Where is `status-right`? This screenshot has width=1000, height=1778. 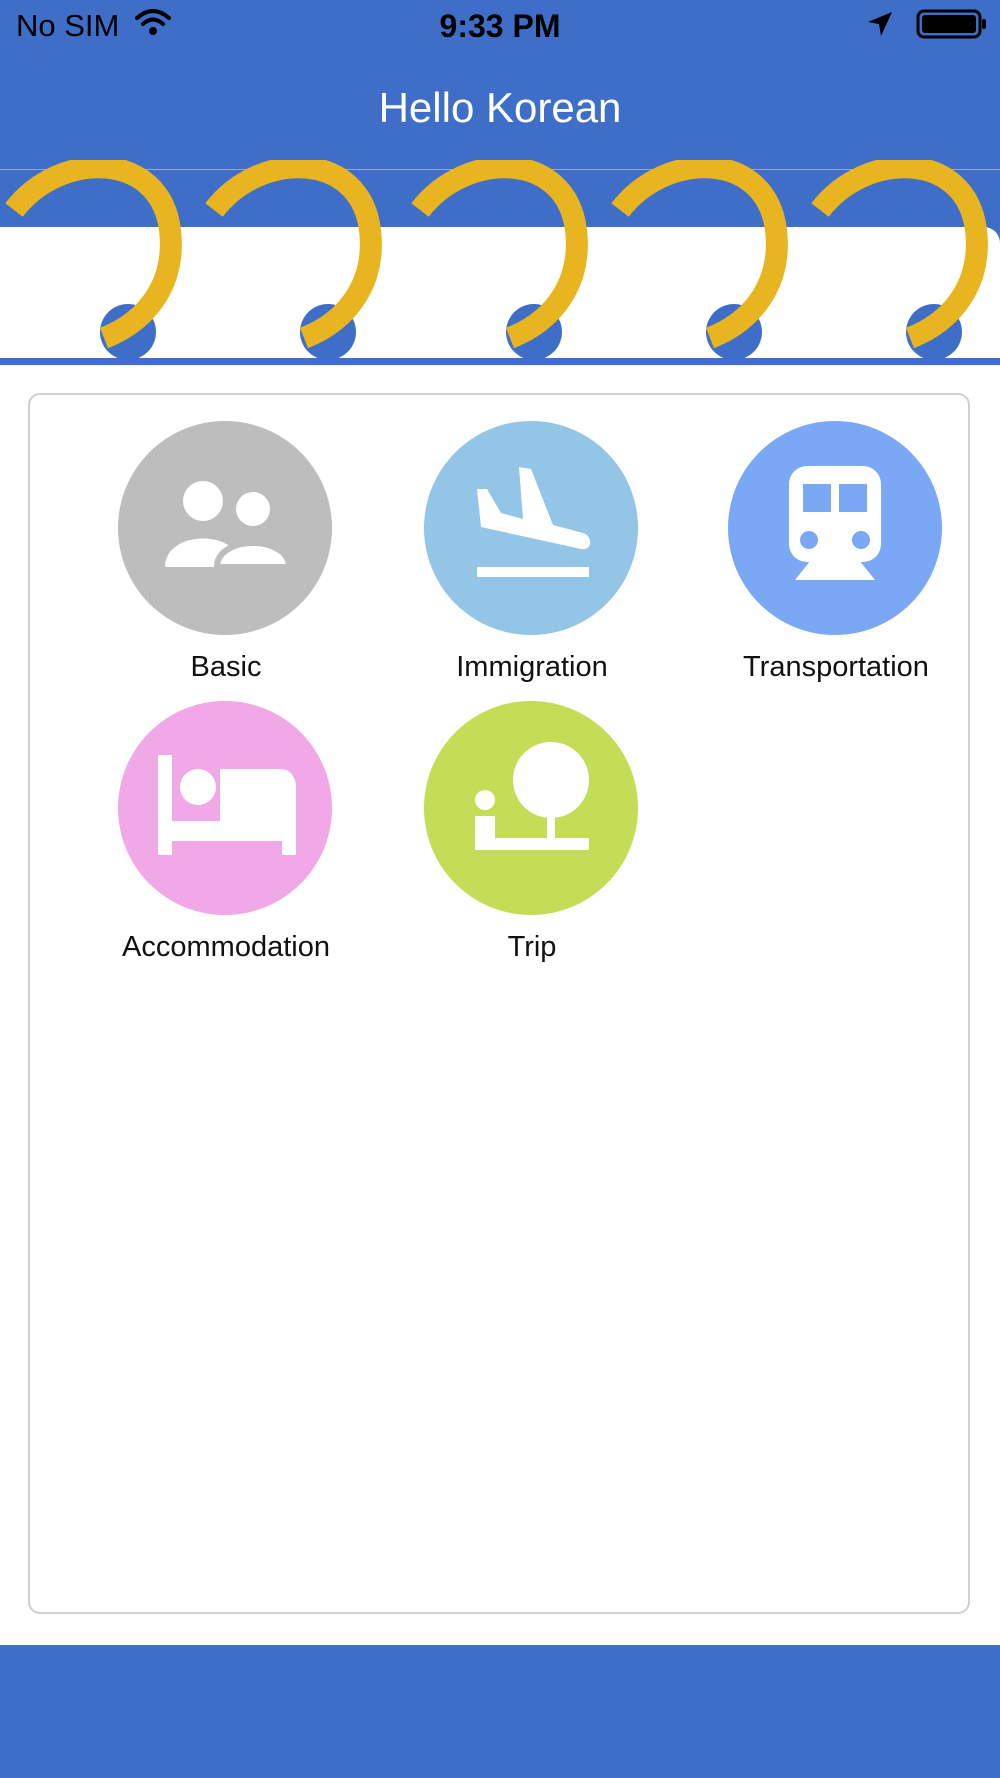 status-right is located at coordinates (927, 26).